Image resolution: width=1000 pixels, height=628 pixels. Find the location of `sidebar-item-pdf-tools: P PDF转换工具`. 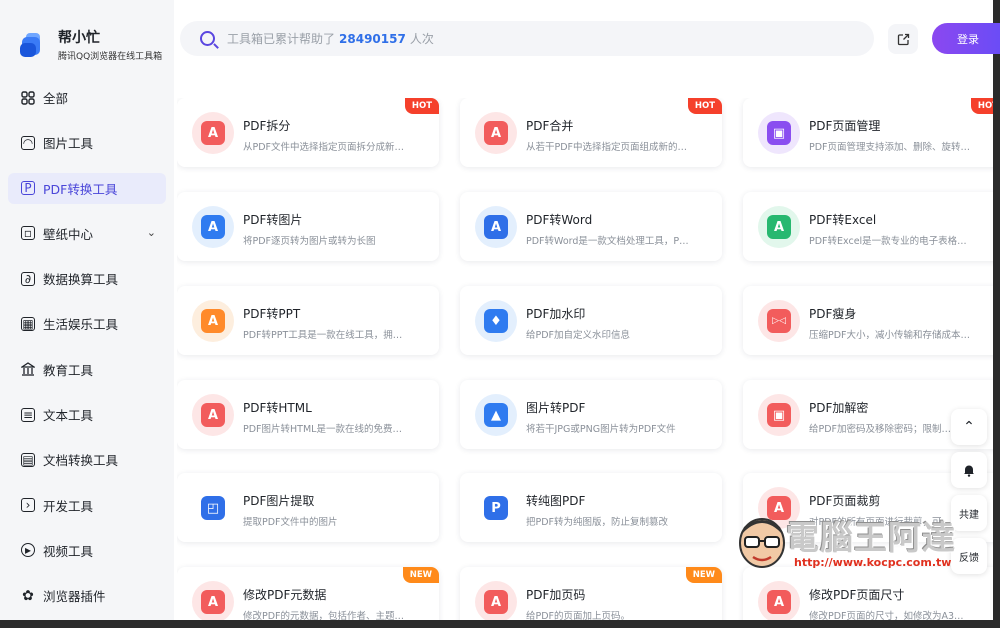

sidebar-item-pdf-tools: P PDF转换工具 is located at coordinates (87, 188).